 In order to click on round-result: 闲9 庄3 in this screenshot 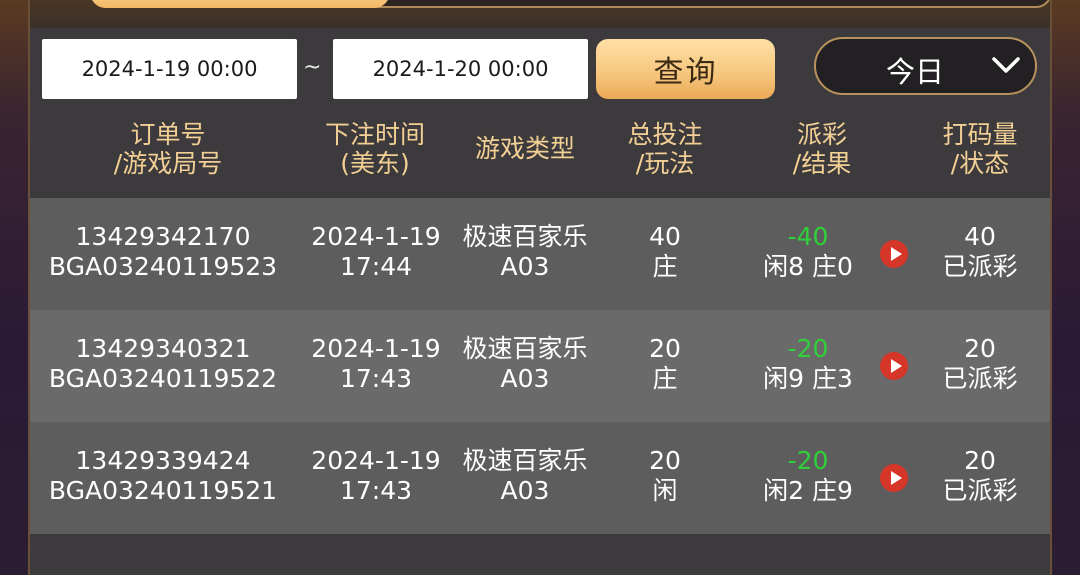, I will do `click(808, 378)`.